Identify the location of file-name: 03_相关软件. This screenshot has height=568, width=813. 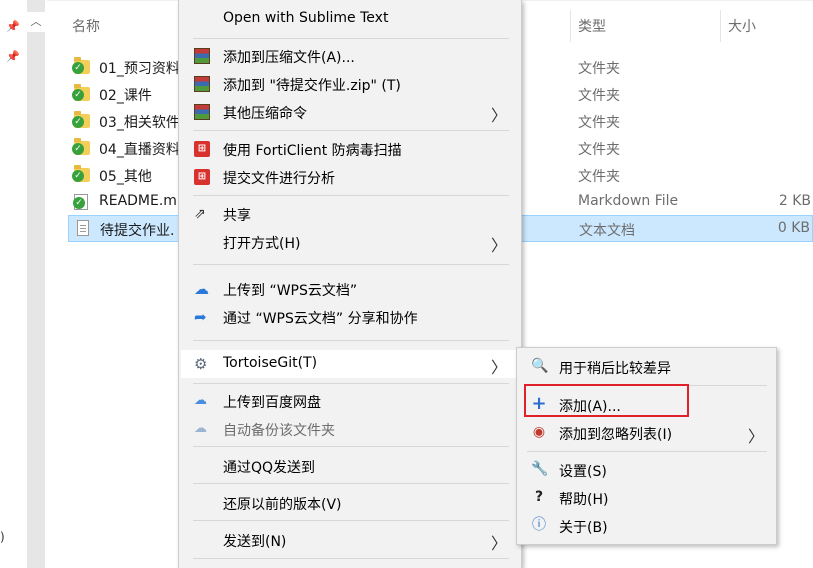
(139, 123).